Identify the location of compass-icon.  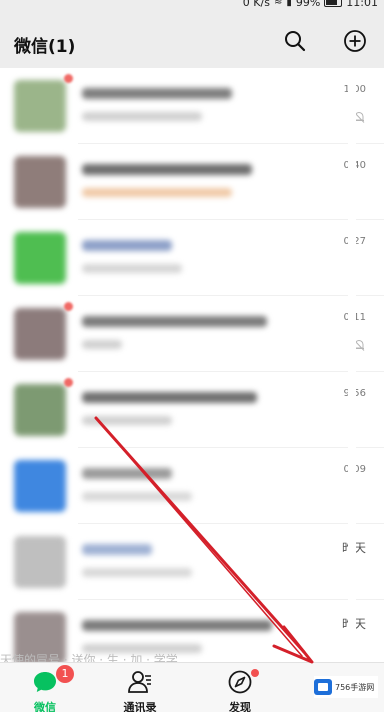
(240, 682).